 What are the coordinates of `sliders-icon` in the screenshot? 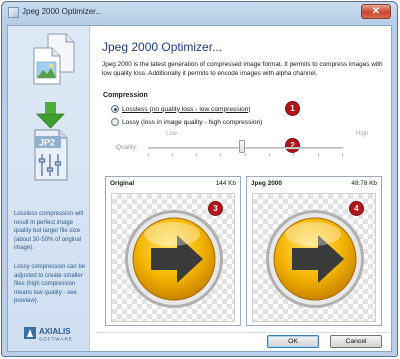 It's located at (50, 165).